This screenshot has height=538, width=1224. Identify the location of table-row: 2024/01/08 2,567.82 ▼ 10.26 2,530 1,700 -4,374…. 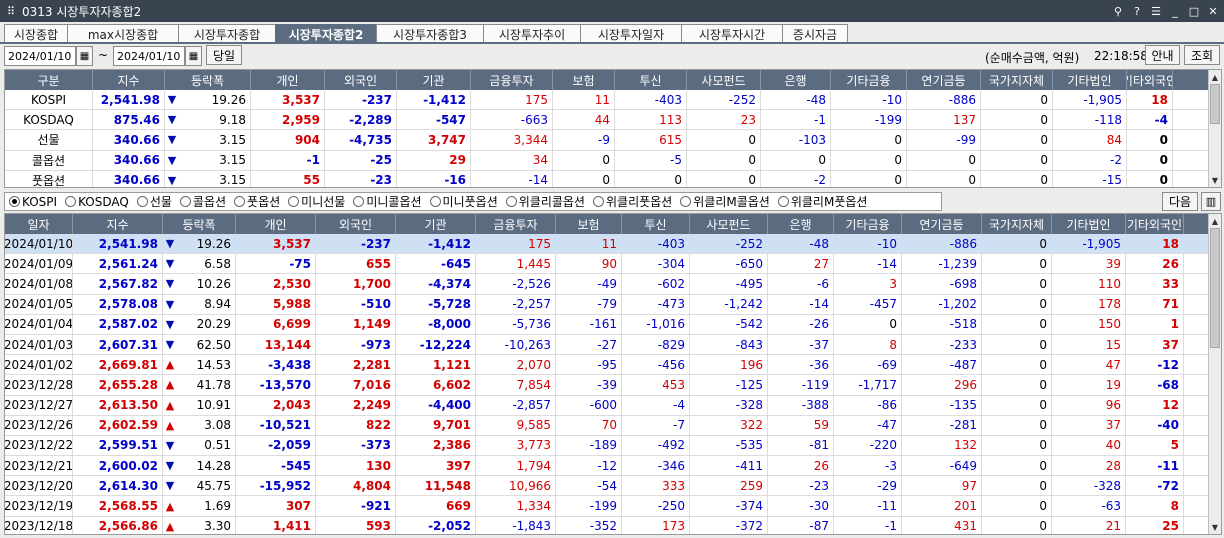
(613, 284).